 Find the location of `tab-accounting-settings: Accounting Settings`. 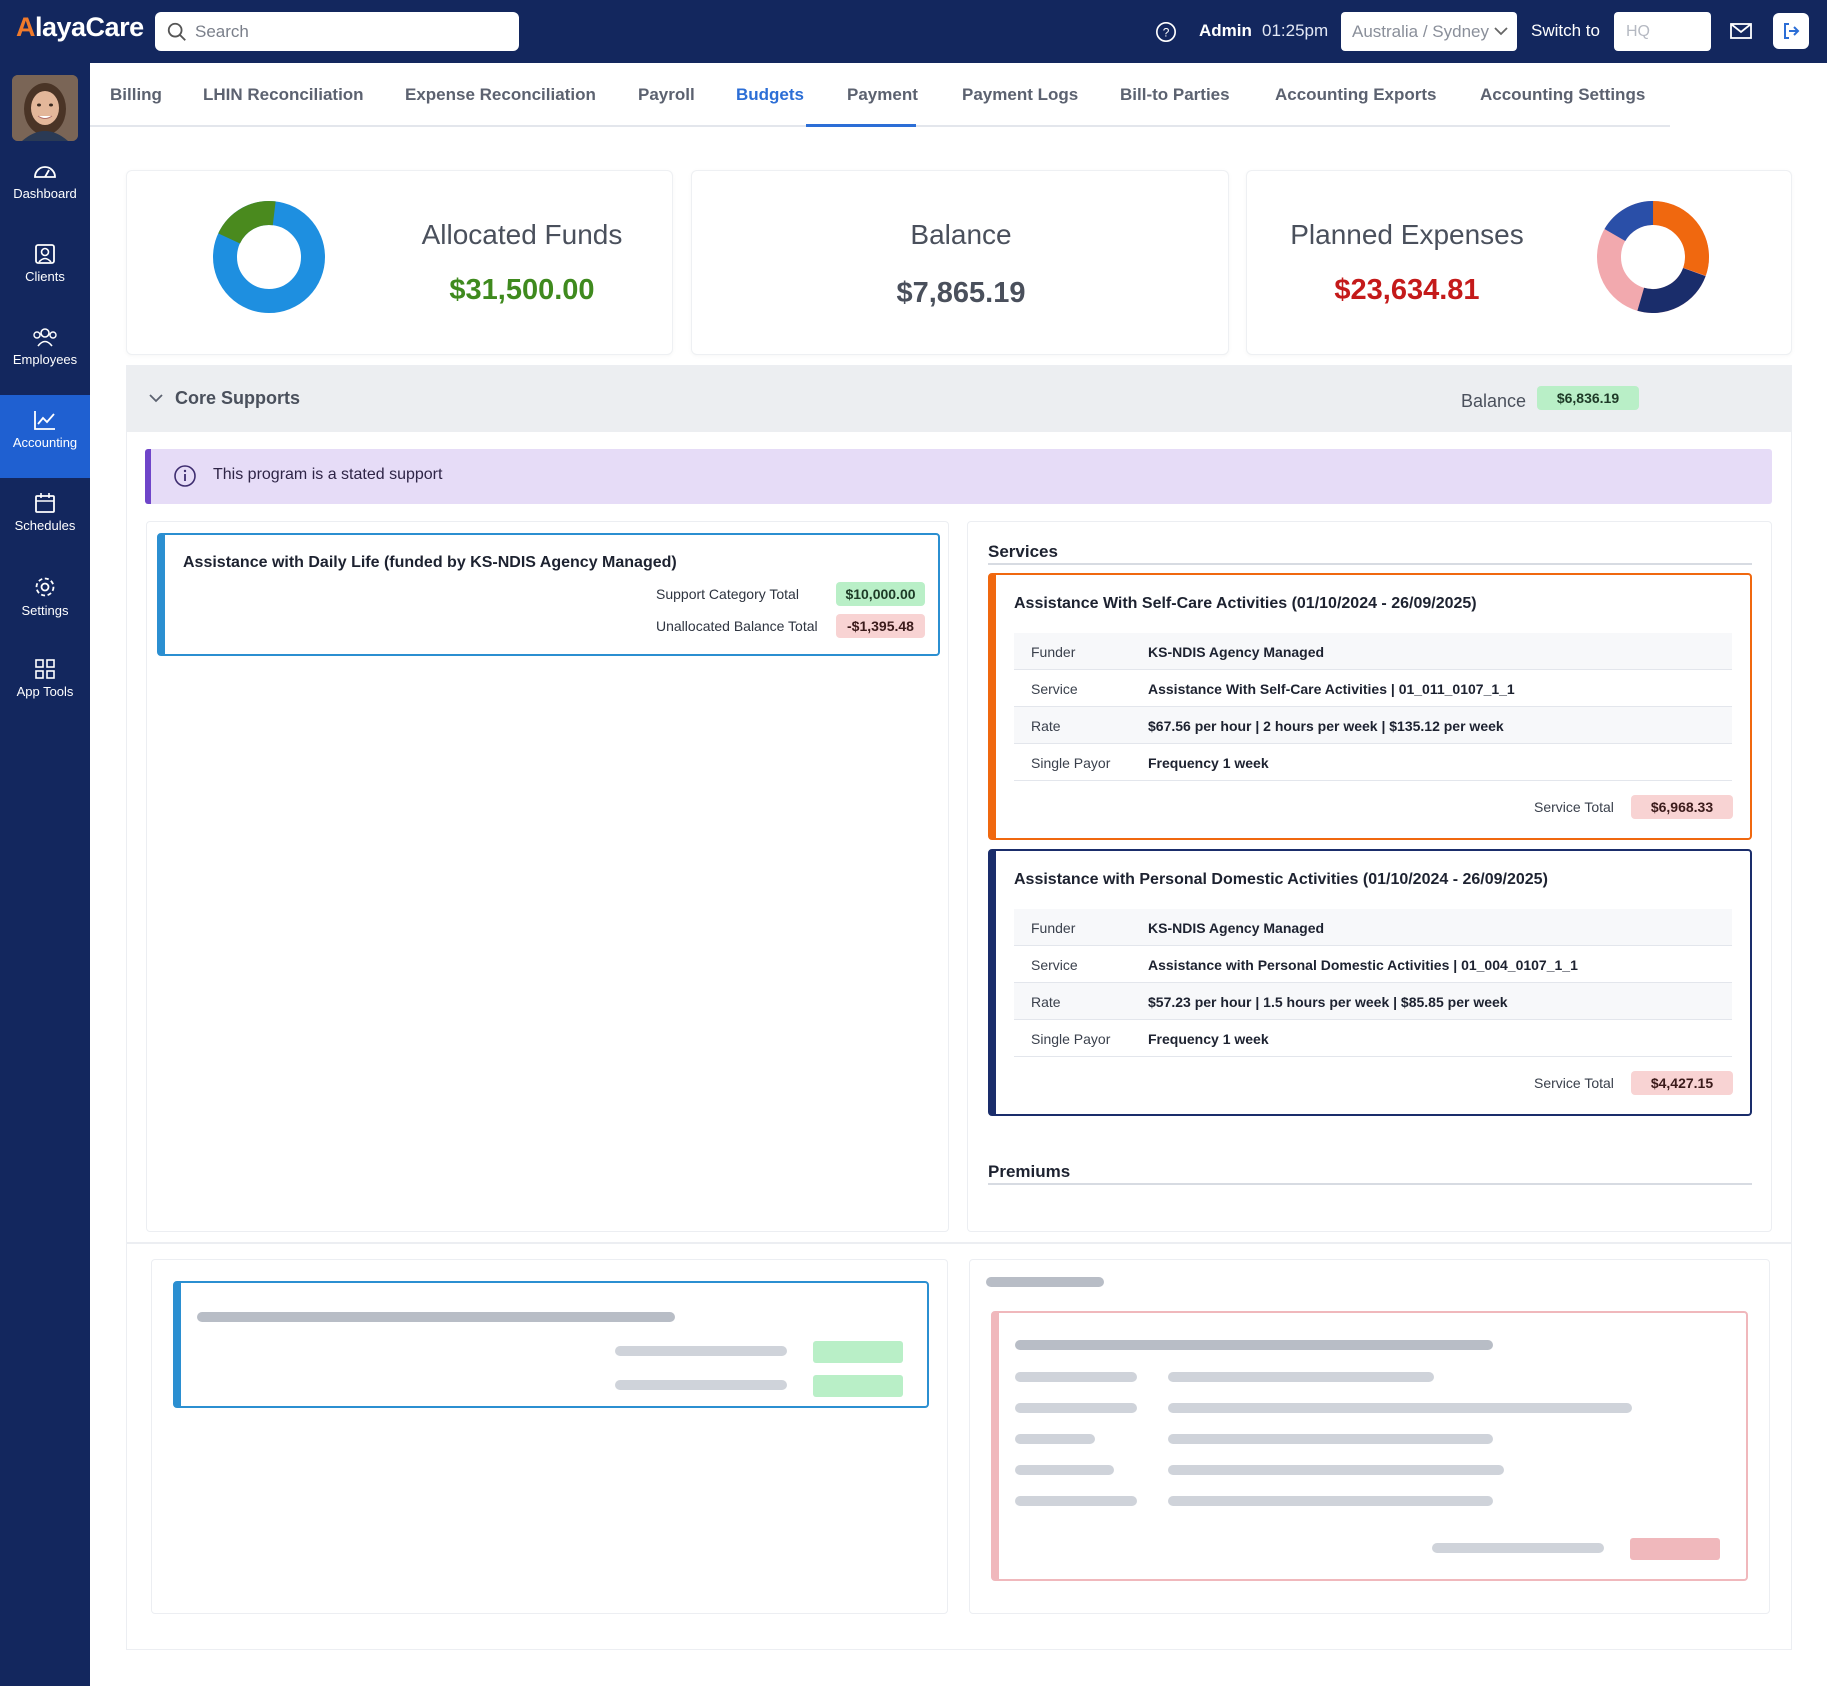

tab-accounting-settings: Accounting Settings is located at coordinates (1562, 95).